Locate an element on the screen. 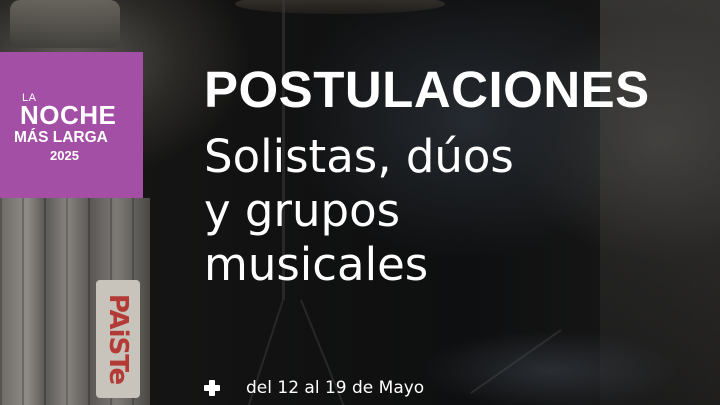  event-logo: LA NOCHE MÁS LARGA 2025 is located at coordinates (71, 125).